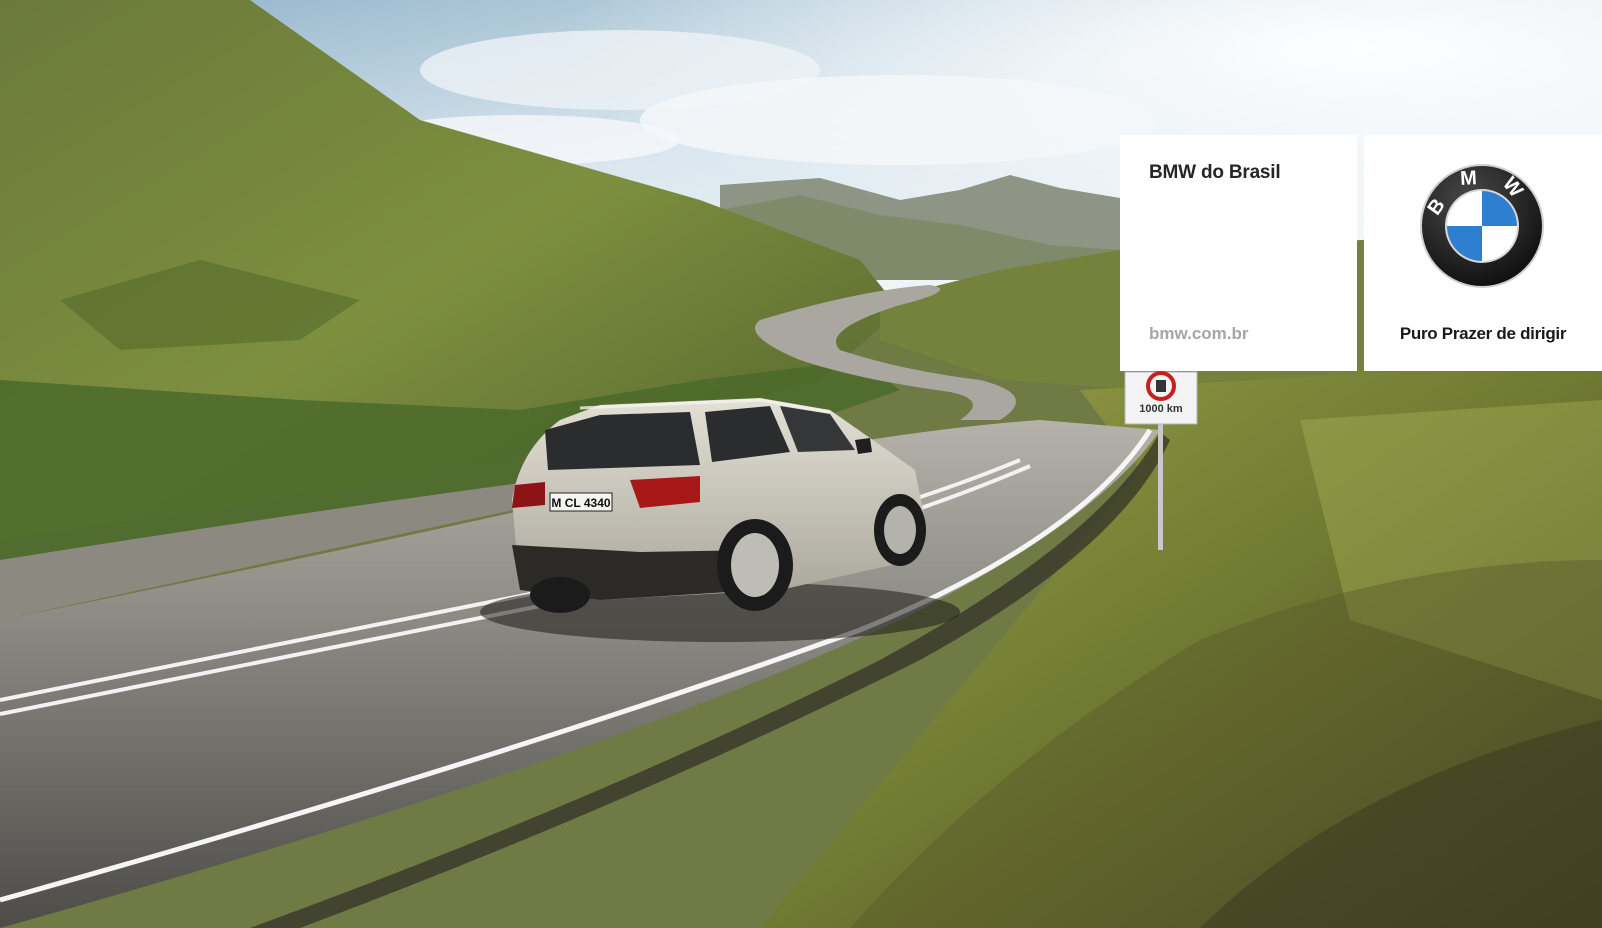 This screenshot has height=928, width=1602. I want to click on license-plate-text: M CL 4340, so click(580, 503).